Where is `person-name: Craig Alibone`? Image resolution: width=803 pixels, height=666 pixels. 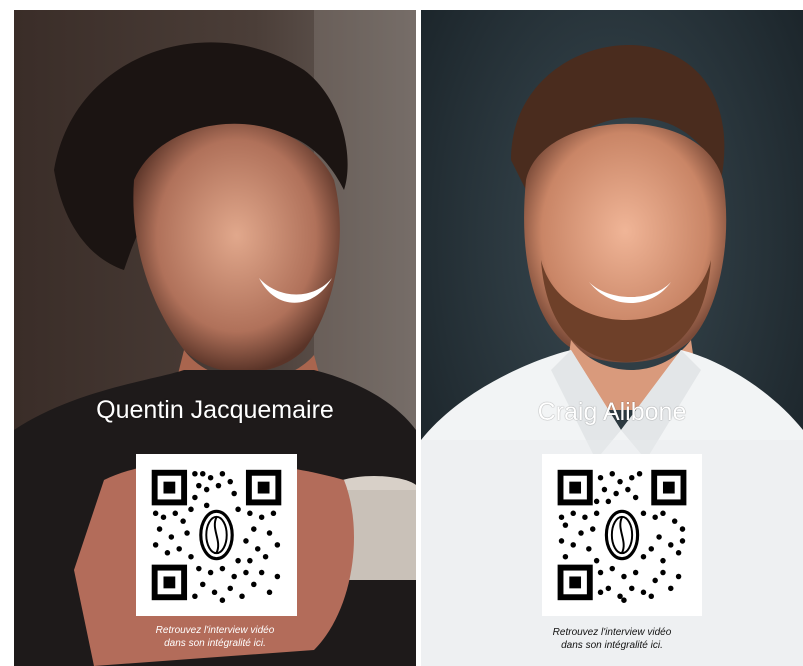 person-name: Craig Alibone is located at coordinates (612, 412).